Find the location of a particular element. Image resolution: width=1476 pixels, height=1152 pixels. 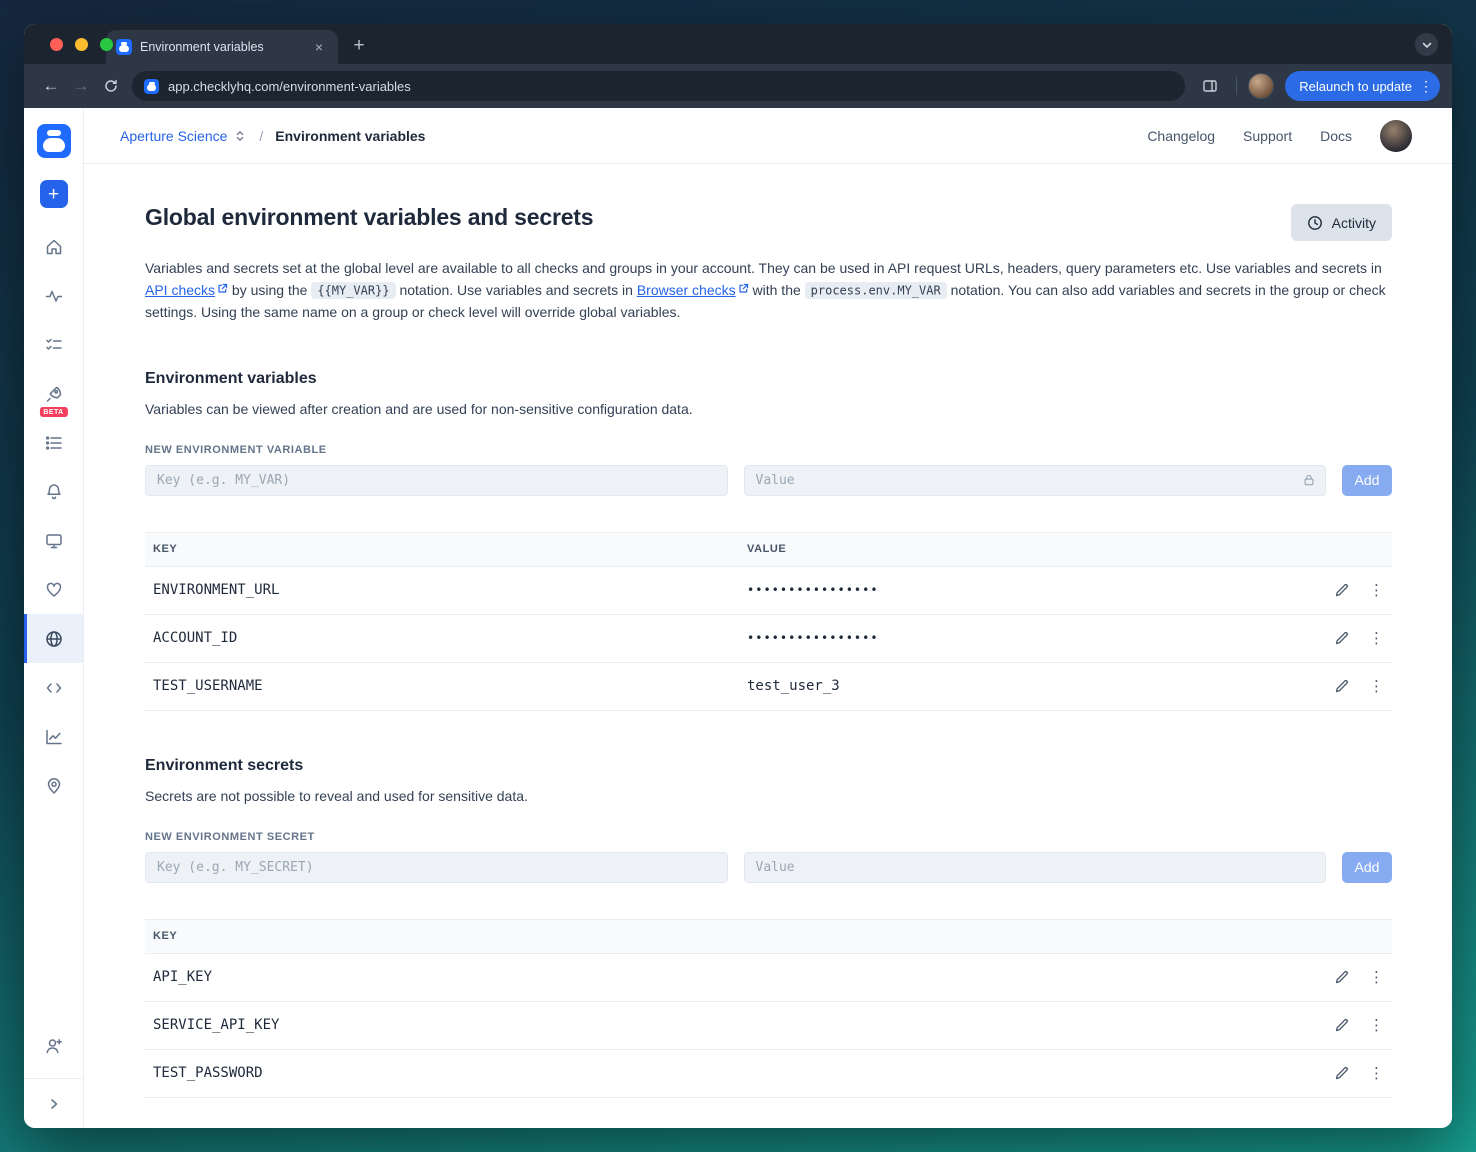

chart-icon is located at coordinates (53, 736).